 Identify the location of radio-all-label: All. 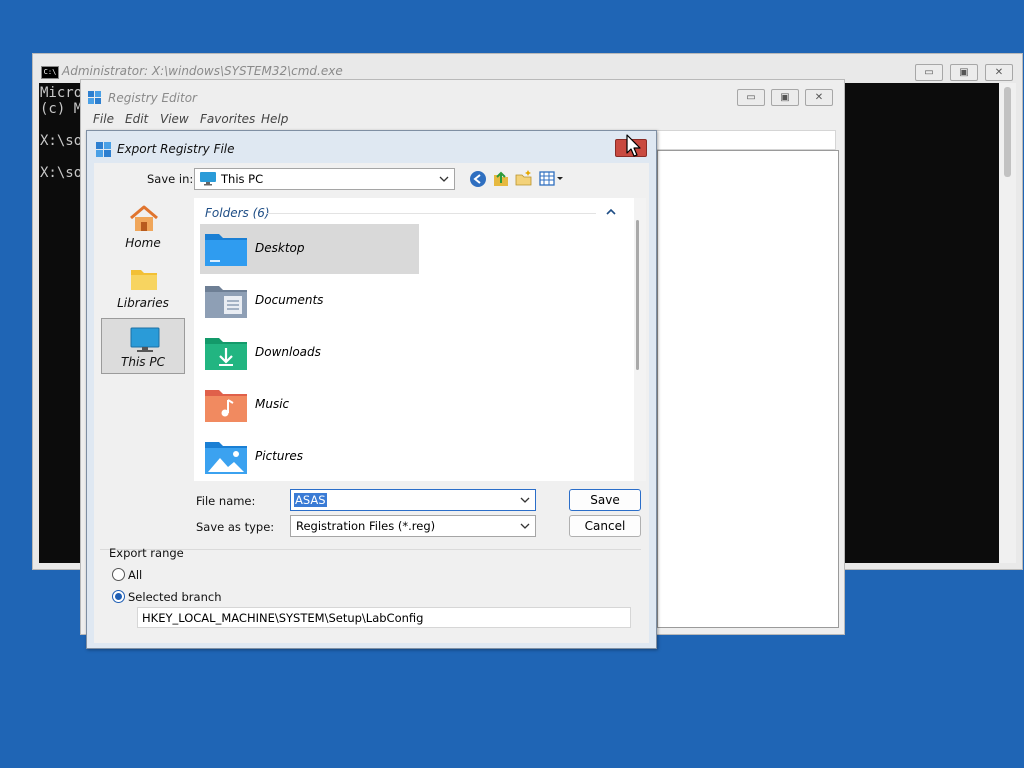
(135, 575).